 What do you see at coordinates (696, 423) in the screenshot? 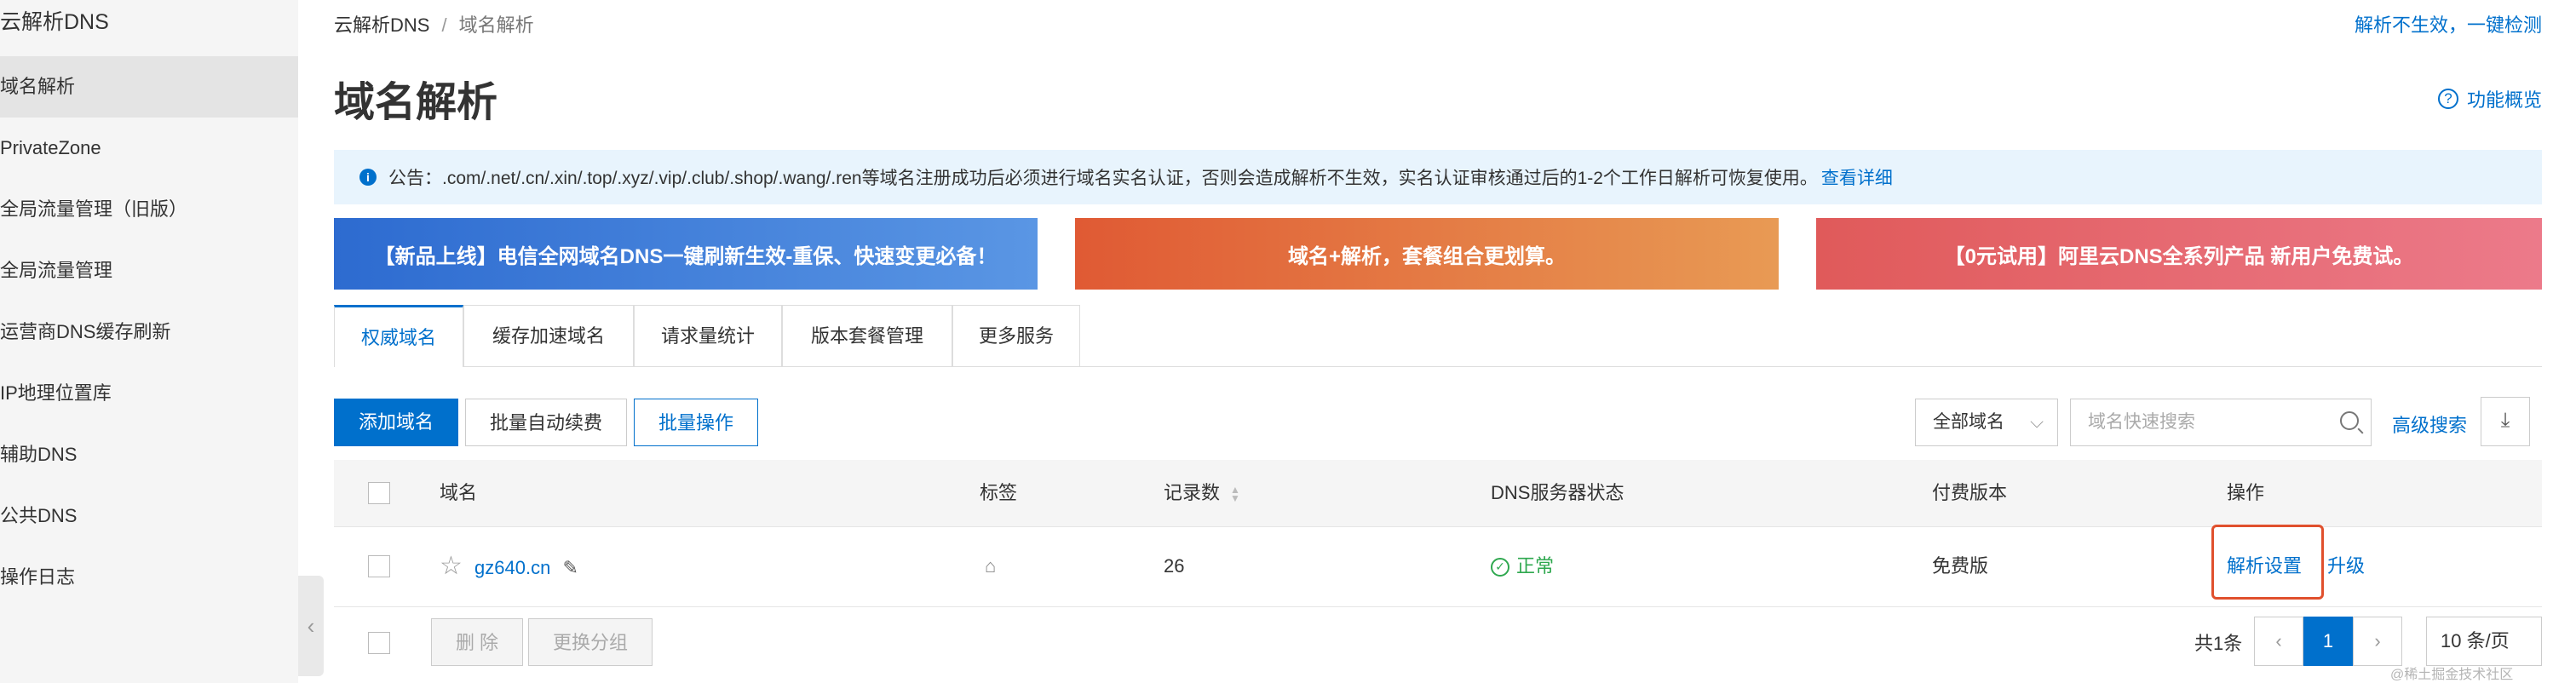
I see `batch-operation-button: 批量操作` at bounding box center [696, 423].